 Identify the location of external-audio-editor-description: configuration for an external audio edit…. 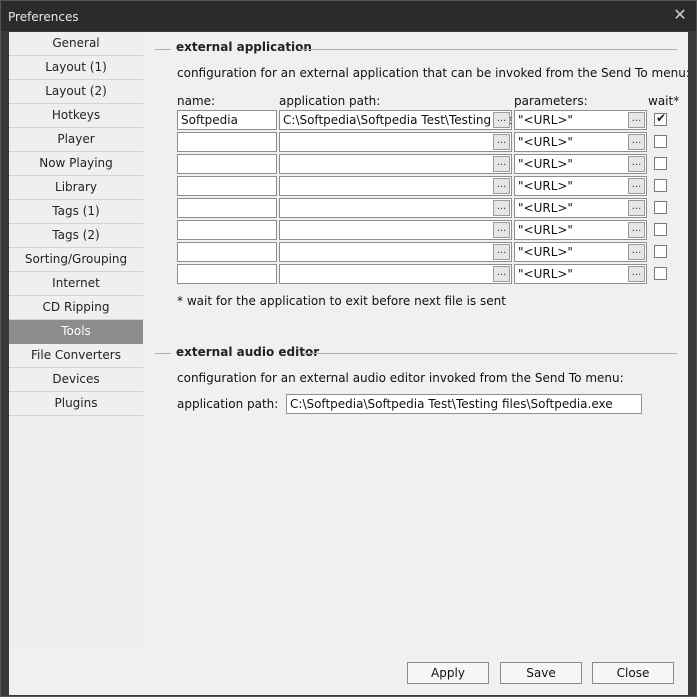
(400, 378).